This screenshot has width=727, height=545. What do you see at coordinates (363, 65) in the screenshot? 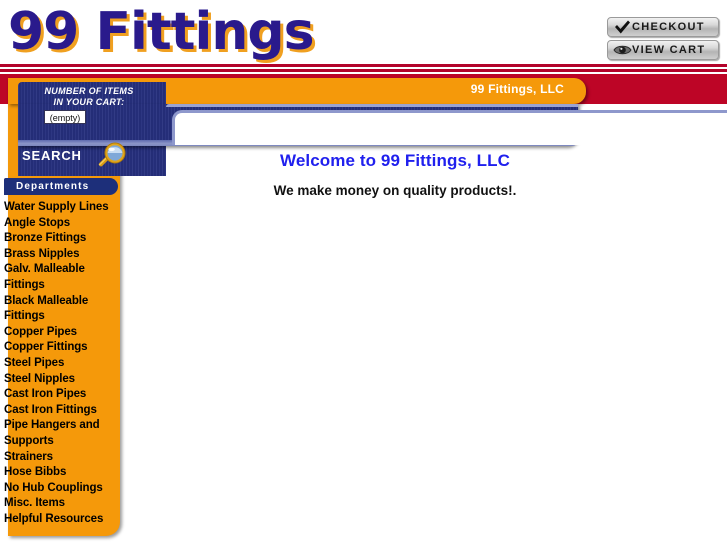
I see `decorative-red-stripe-top` at bounding box center [363, 65].